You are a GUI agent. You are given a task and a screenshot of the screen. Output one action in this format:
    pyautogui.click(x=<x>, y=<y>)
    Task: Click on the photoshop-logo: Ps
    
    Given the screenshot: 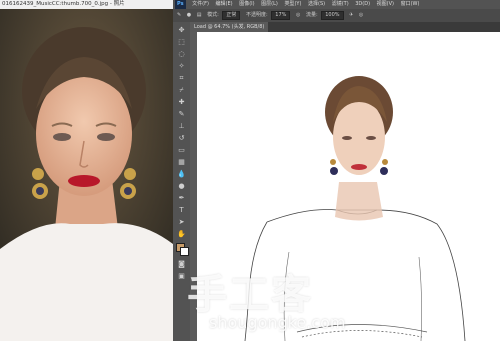 What is the action you would take?
    pyautogui.click(x=180, y=4)
    